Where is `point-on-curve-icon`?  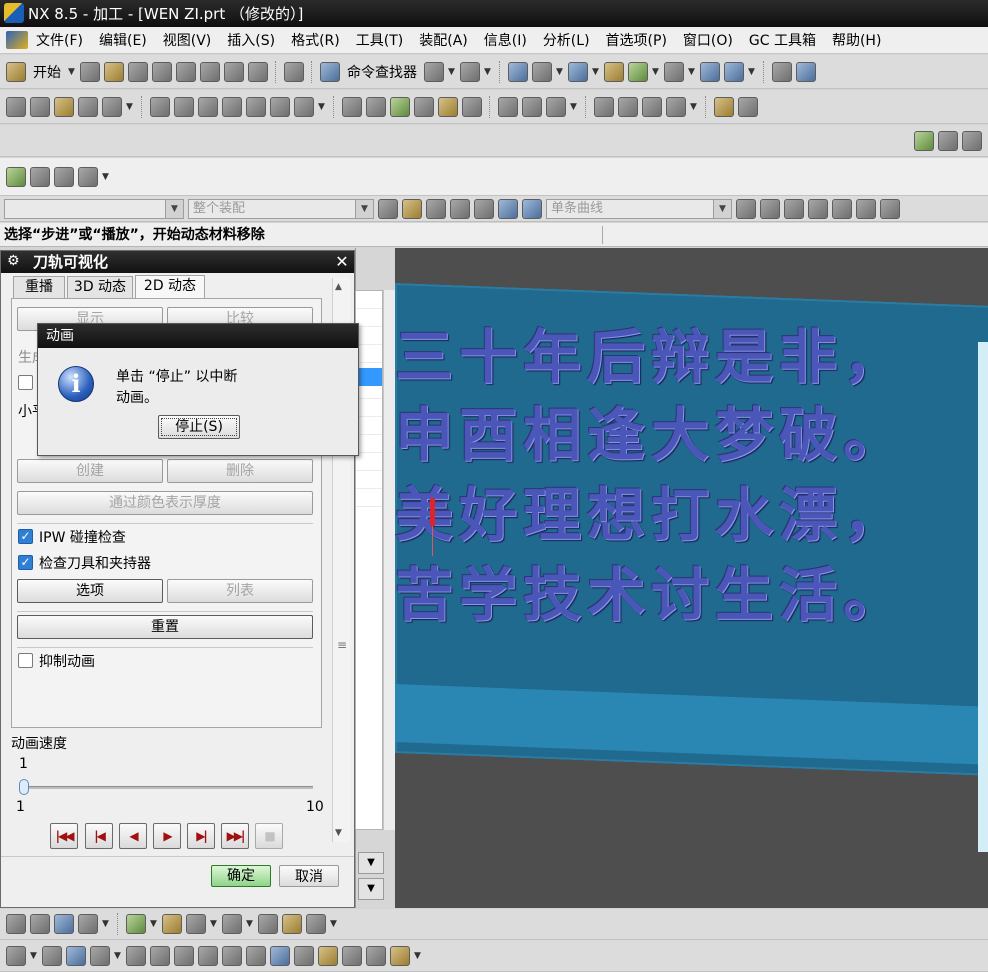
point-on-curve-icon is located at coordinates (460, 208).